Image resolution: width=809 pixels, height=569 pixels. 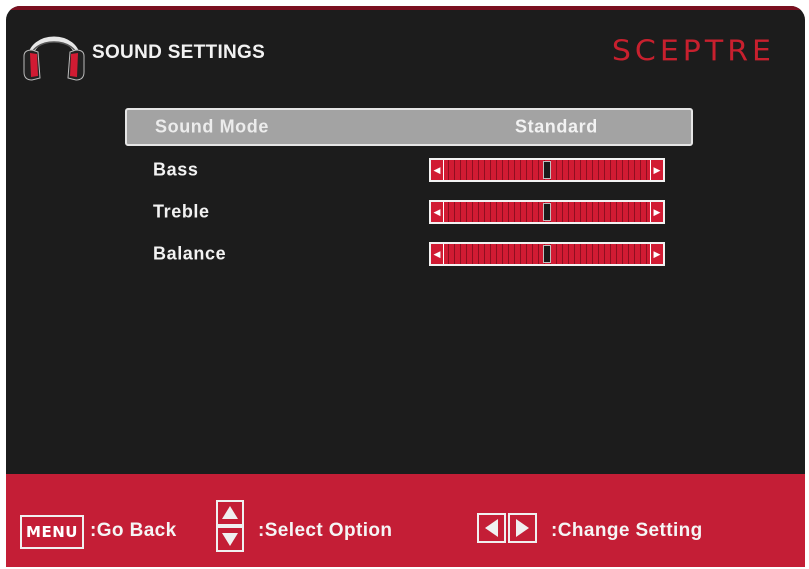 I want to click on brand-logo: SCEPTRE, so click(x=693, y=51).